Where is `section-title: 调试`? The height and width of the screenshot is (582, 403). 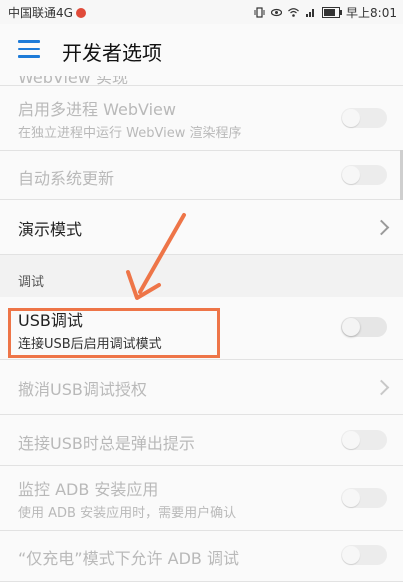
section-title: 调试 is located at coordinates (31, 282).